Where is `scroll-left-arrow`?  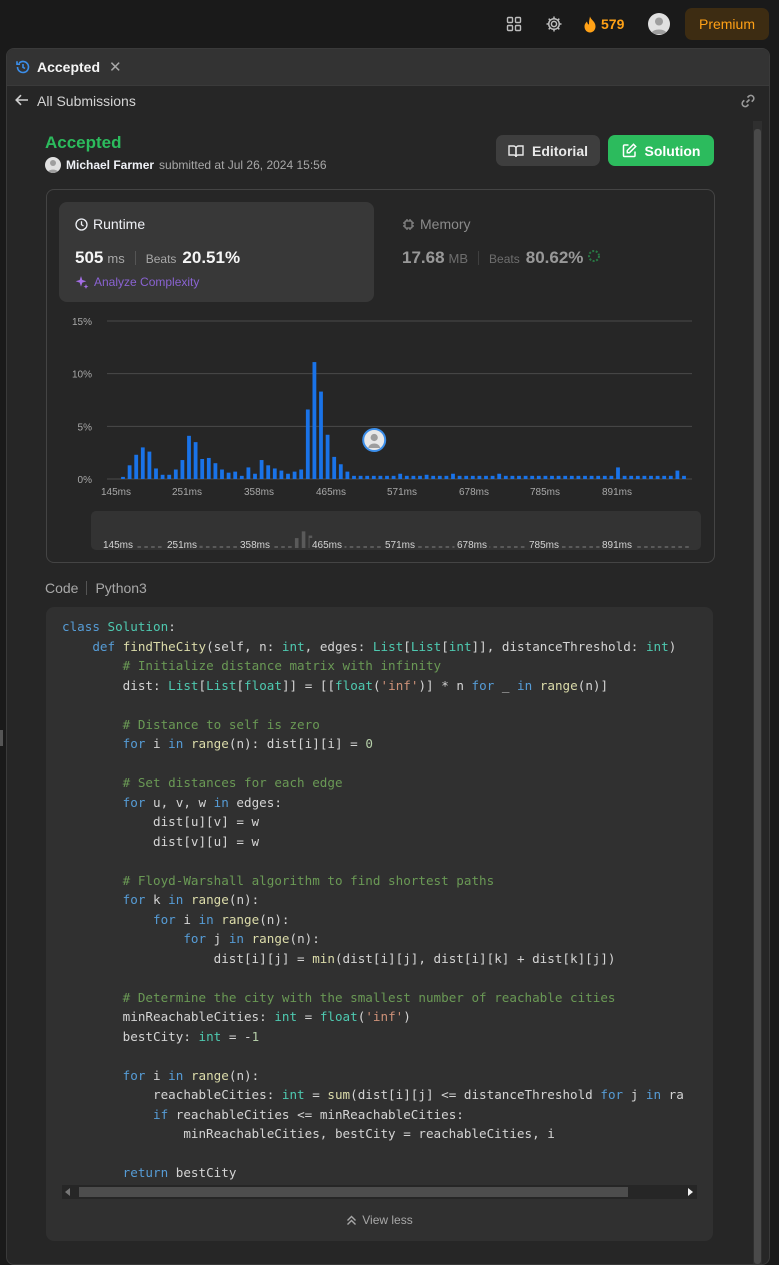
scroll-left-arrow is located at coordinates (67, 1192).